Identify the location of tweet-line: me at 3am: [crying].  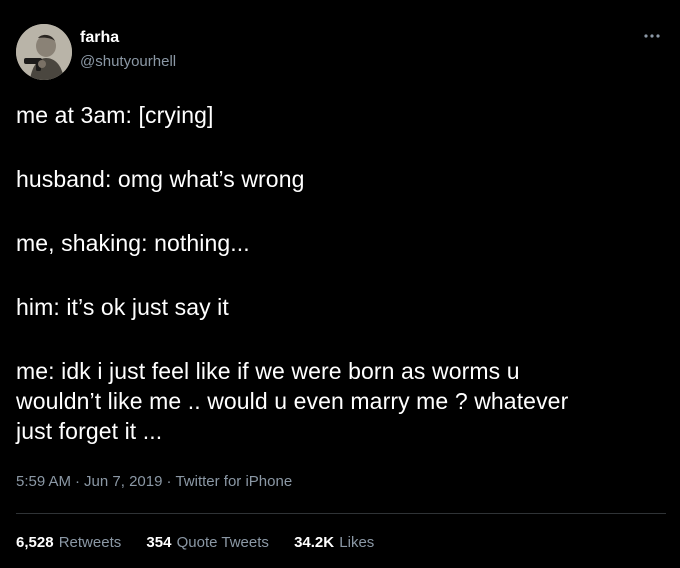
(115, 115).